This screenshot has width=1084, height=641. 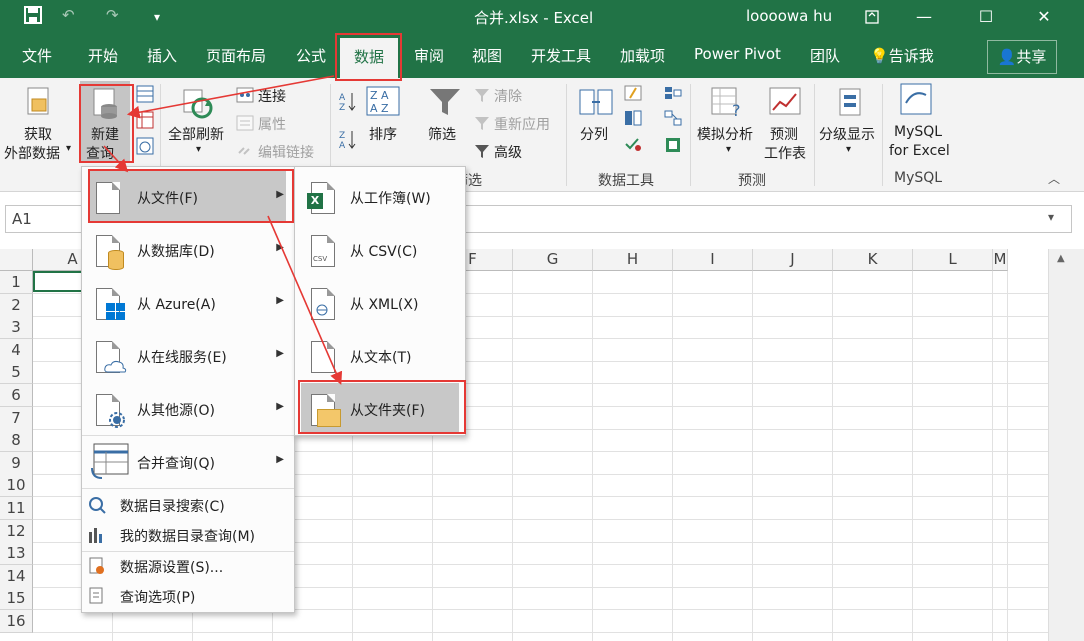 I want to click on sort-dialog-icon: Z AA Z, so click(x=383, y=103).